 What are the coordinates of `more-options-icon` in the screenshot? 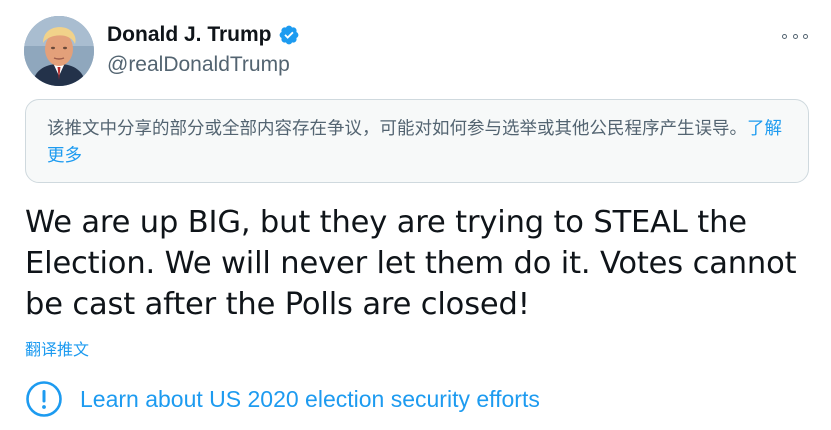 It's located at (795, 36).